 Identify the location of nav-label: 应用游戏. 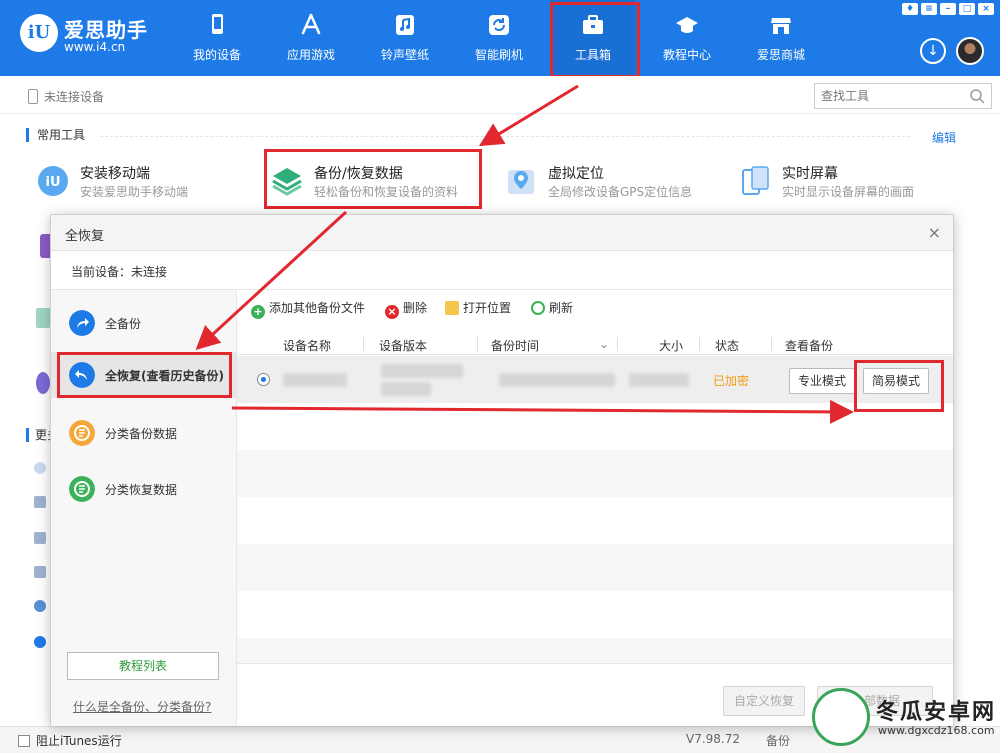
(310, 55).